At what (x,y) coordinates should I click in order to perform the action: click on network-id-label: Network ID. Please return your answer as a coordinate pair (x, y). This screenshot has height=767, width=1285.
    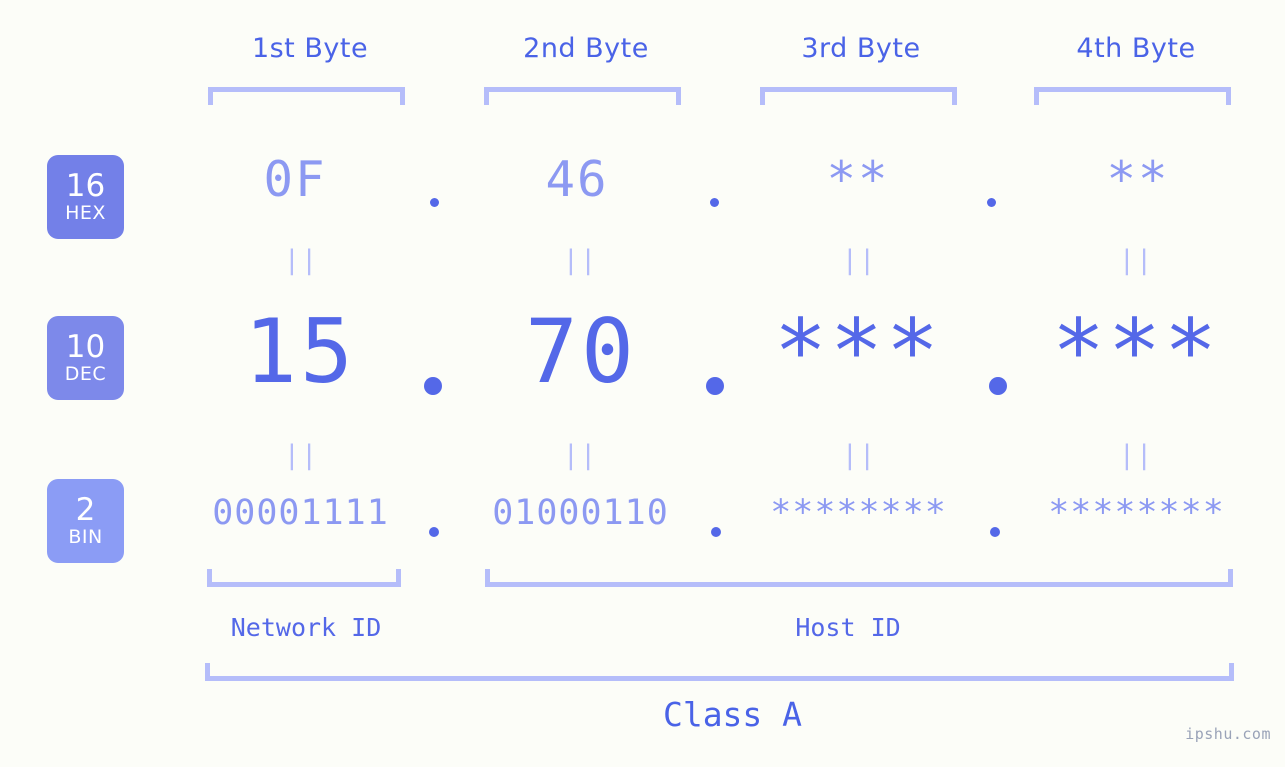
    Looking at the image, I should click on (306, 627).